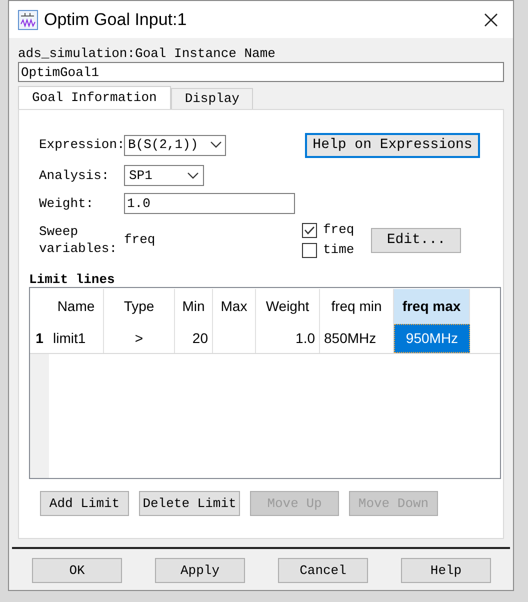 The width and height of the screenshot is (528, 602). I want to click on expression-value: B(S(2,1)), so click(163, 145).